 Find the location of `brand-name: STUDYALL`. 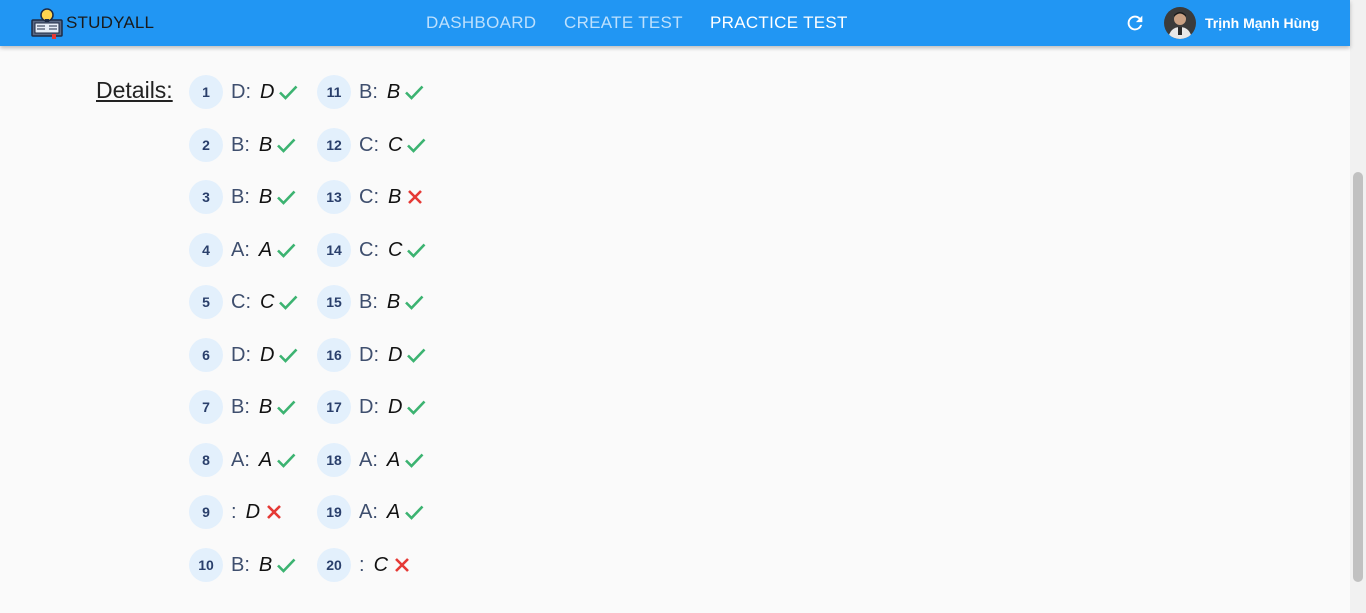

brand-name: STUDYALL is located at coordinates (110, 22).